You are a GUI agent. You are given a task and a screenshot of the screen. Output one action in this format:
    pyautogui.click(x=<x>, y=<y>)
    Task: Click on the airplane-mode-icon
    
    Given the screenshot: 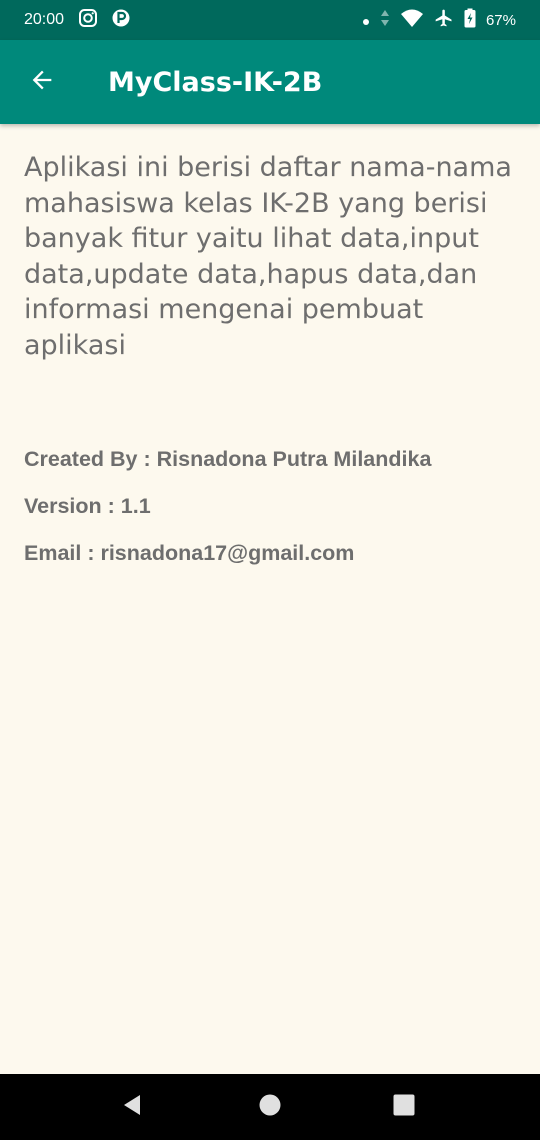 What is the action you would take?
    pyautogui.click(x=444, y=20)
    